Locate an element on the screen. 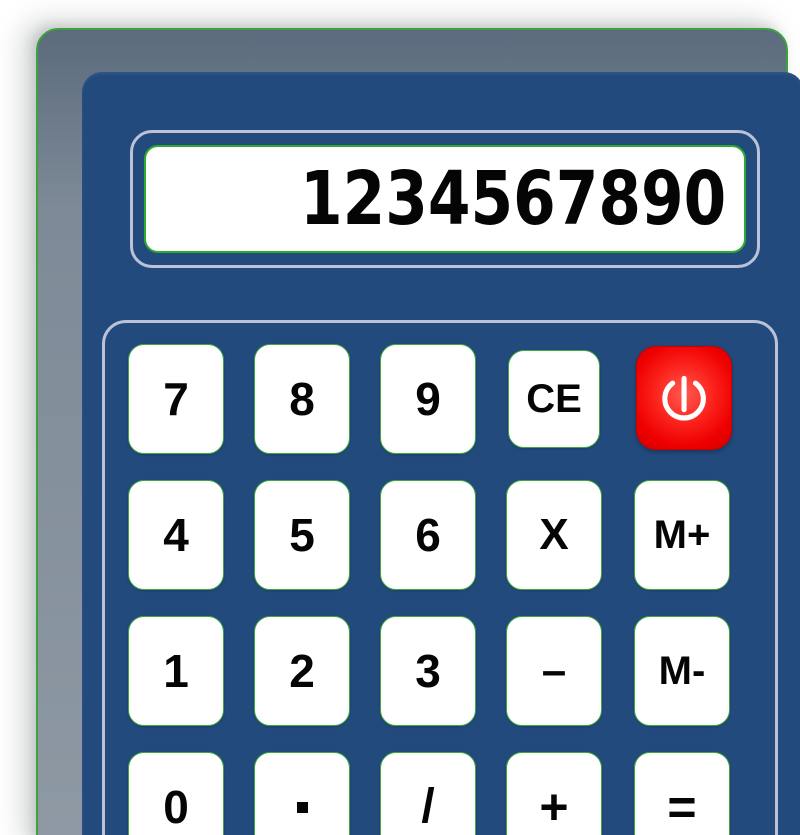  display-screen: 1234567890 is located at coordinates (445, 199).